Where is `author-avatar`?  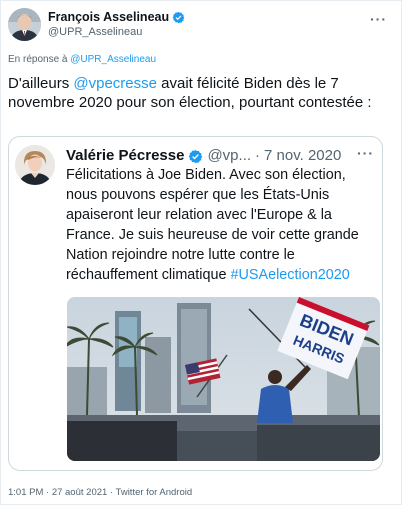 author-avatar is located at coordinates (24, 24).